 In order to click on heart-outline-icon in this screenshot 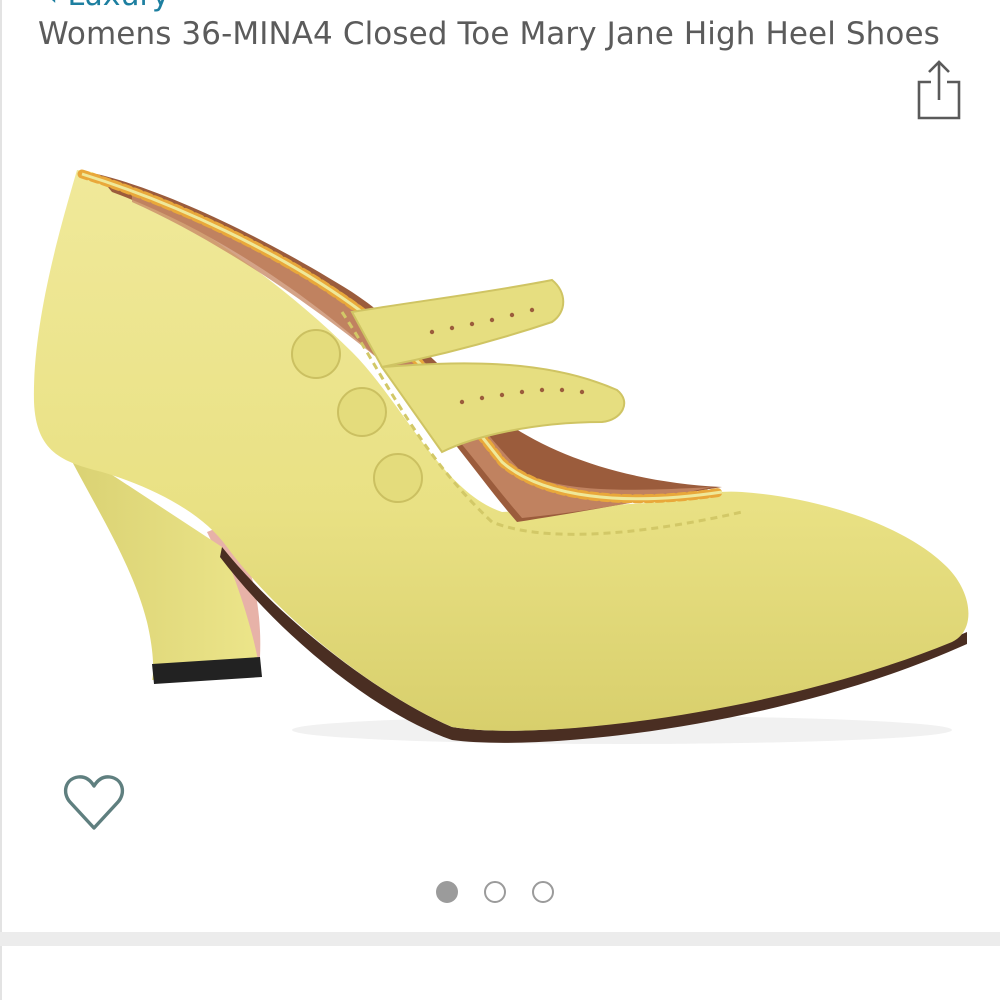, I will do `click(94, 802)`.